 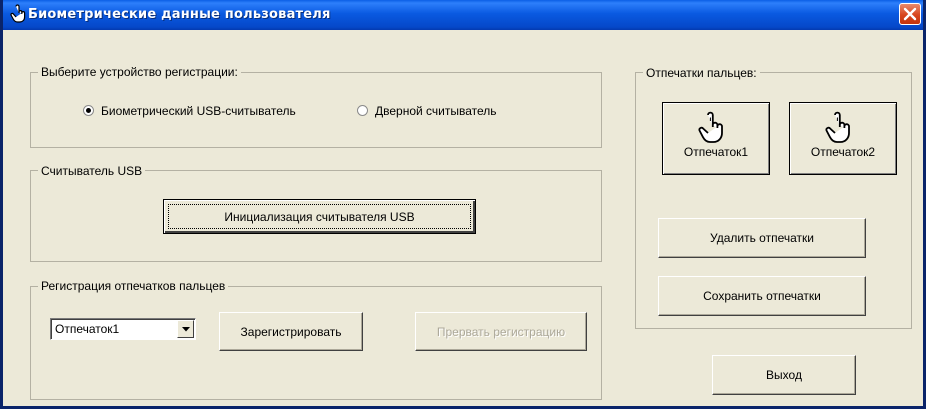 I want to click on fingerprints-label: Отпечатки пальцев:, so click(x=701, y=73).